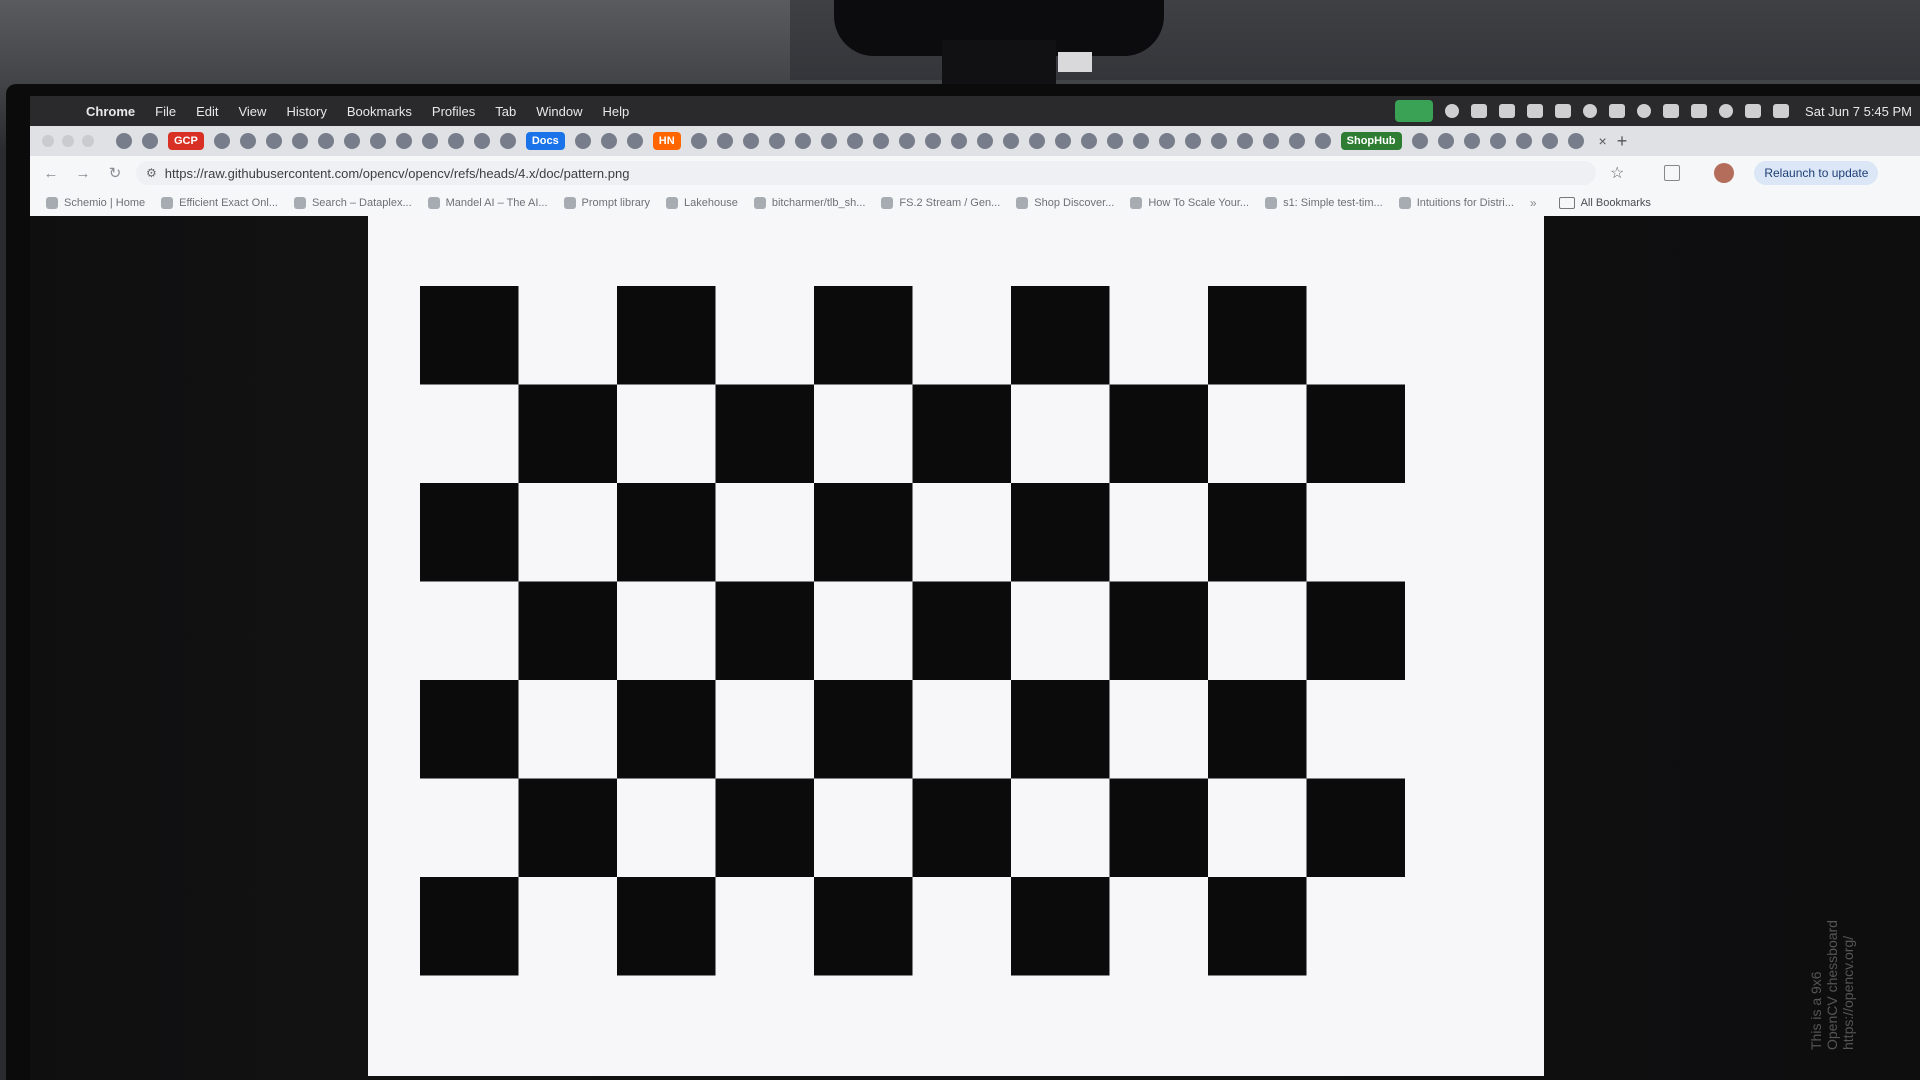  What do you see at coordinates (1617, 173) in the screenshot?
I see `bookmark-star-icon: ☆` at bounding box center [1617, 173].